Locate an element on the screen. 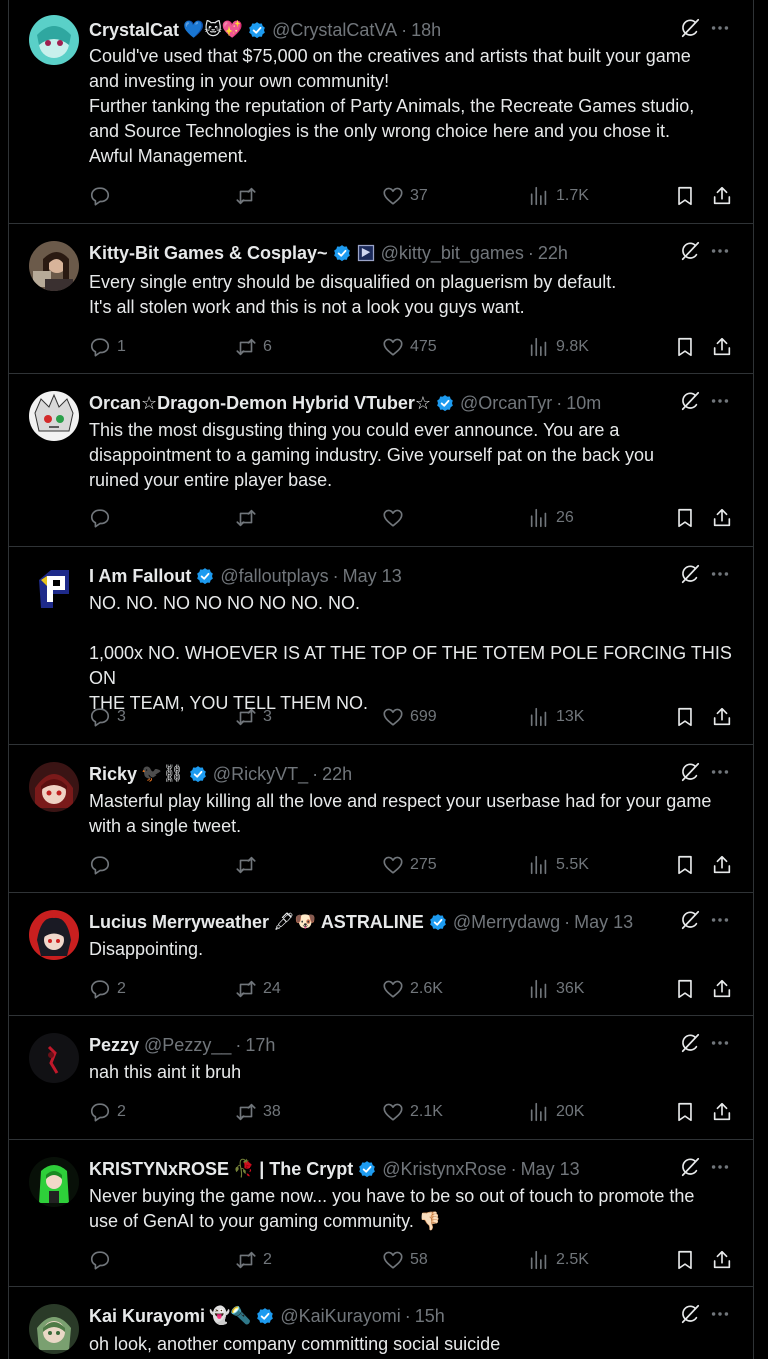 The height and width of the screenshot is (1359, 768). views-button: 9.8K is located at coordinates (558, 347).